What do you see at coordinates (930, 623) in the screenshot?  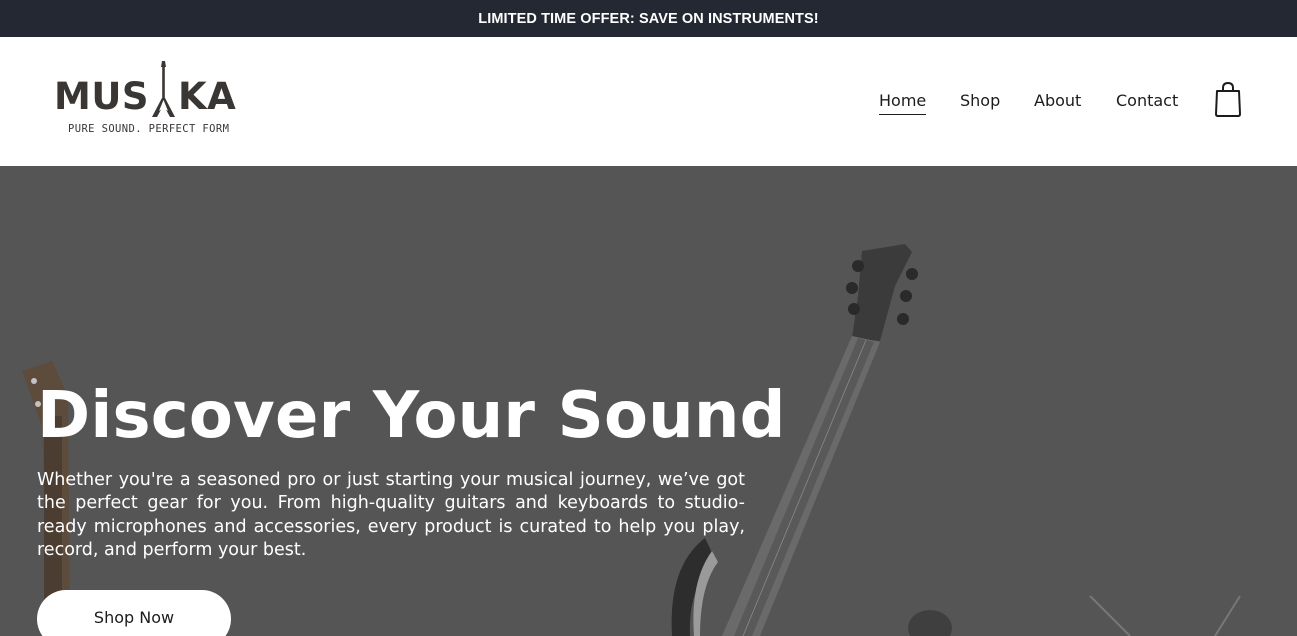 I see `microphone-illustration` at bounding box center [930, 623].